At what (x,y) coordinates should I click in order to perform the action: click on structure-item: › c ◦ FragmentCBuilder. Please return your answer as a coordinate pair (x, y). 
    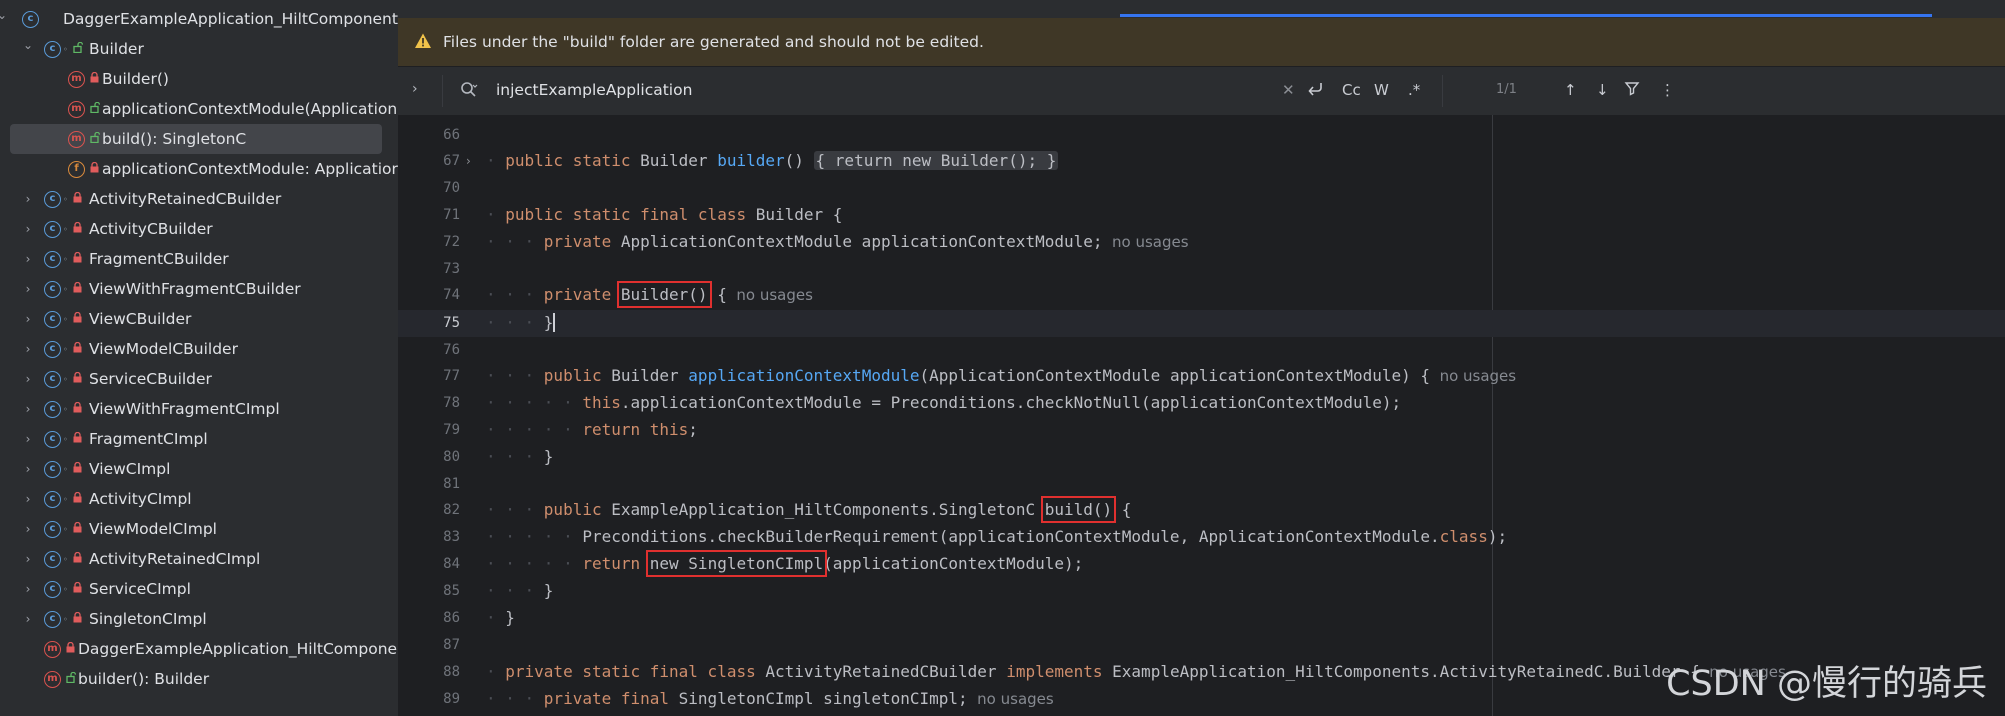
    Looking at the image, I should click on (199, 259).